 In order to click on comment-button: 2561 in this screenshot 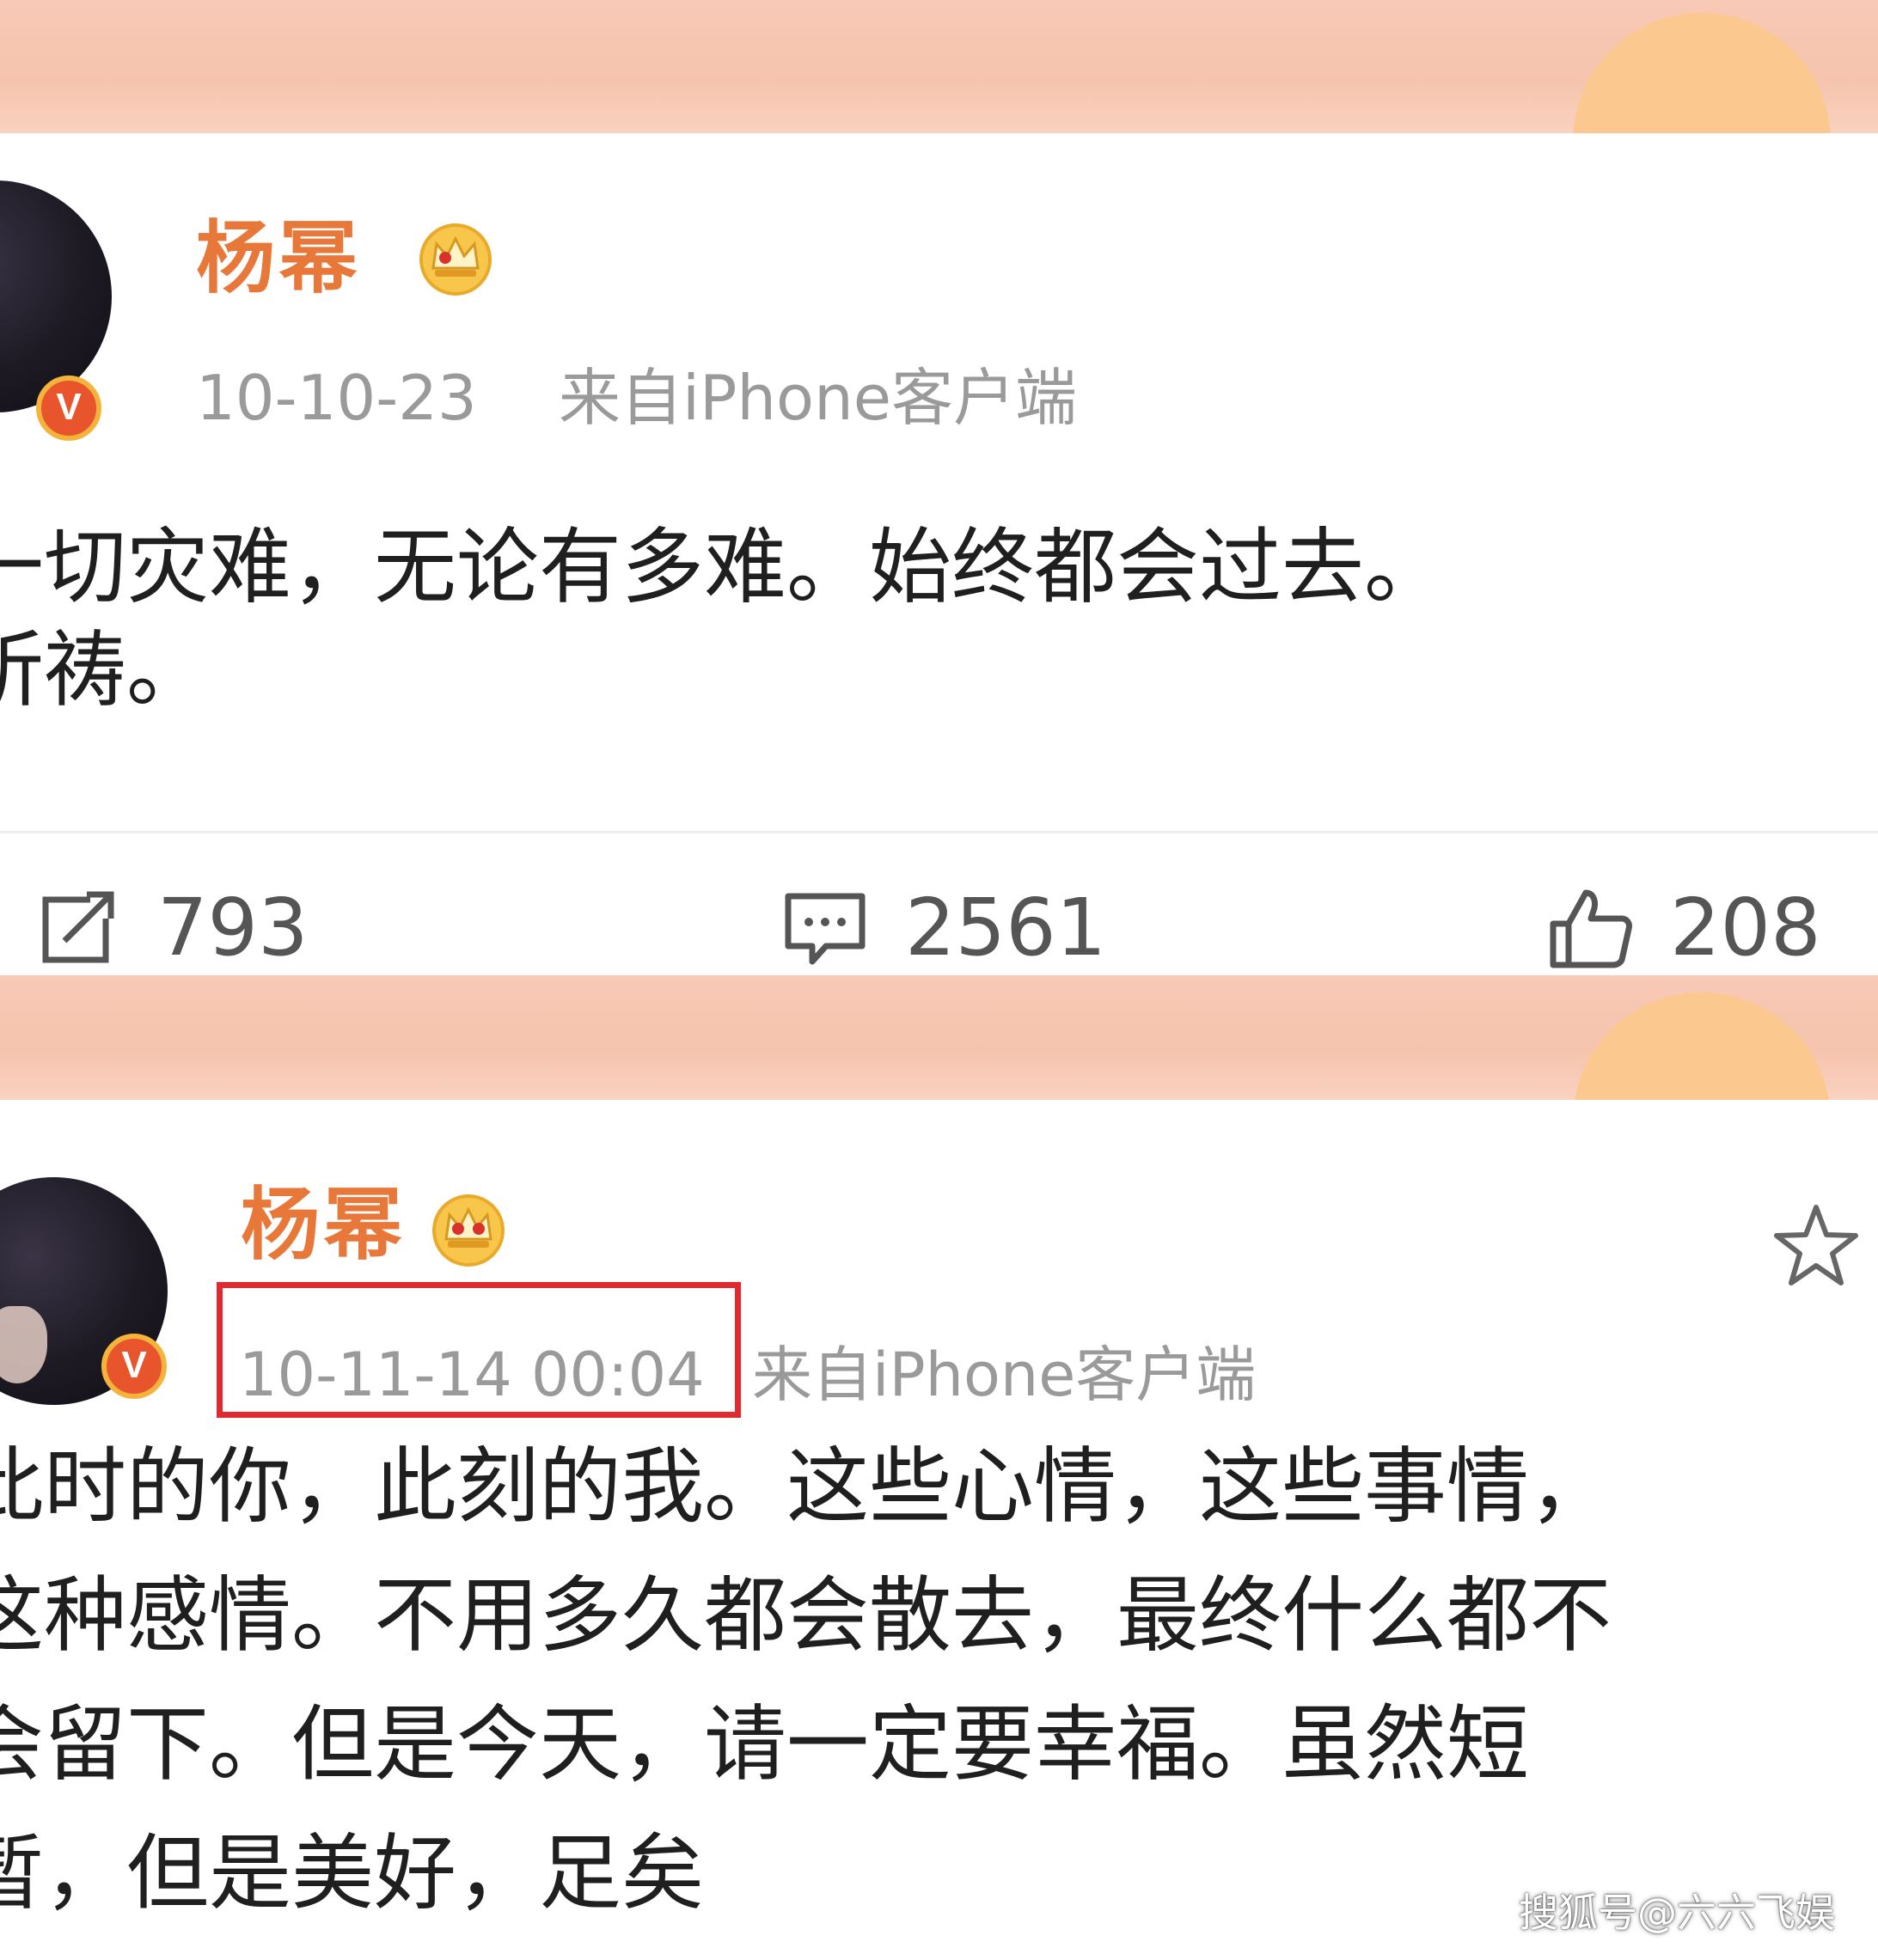, I will do `click(942, 928)`.